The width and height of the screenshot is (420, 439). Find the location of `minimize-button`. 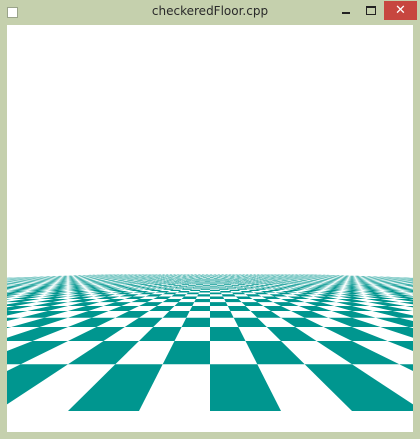

minimize-button is located at coordinates (346, 10).